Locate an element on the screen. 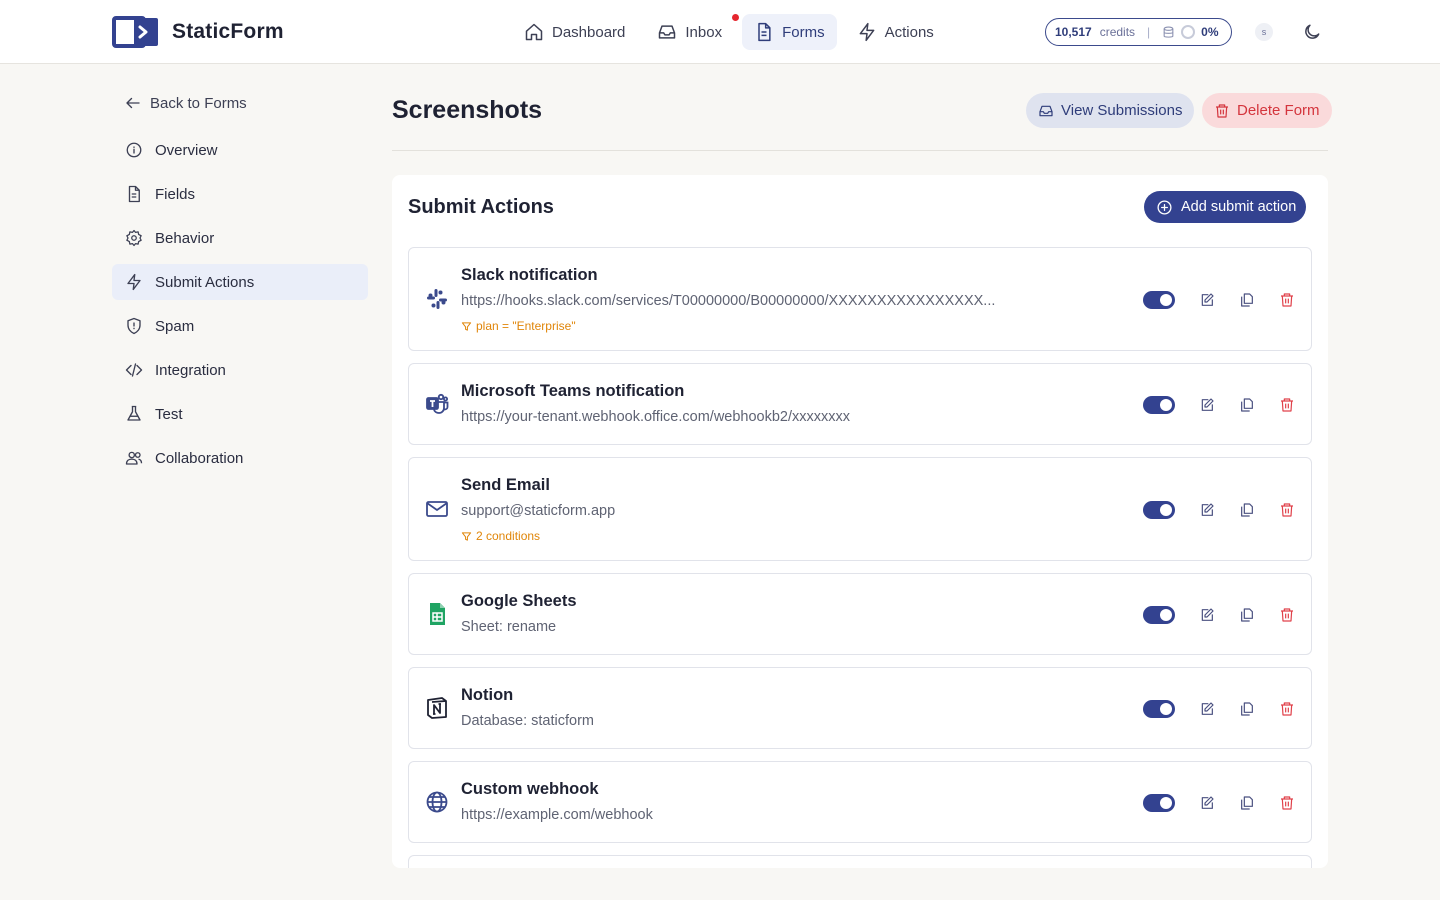 Image resolution: width=1440 pixels, height=900 pixels. sidebar-item-overview: Overview is located at coordinates (240, 150).